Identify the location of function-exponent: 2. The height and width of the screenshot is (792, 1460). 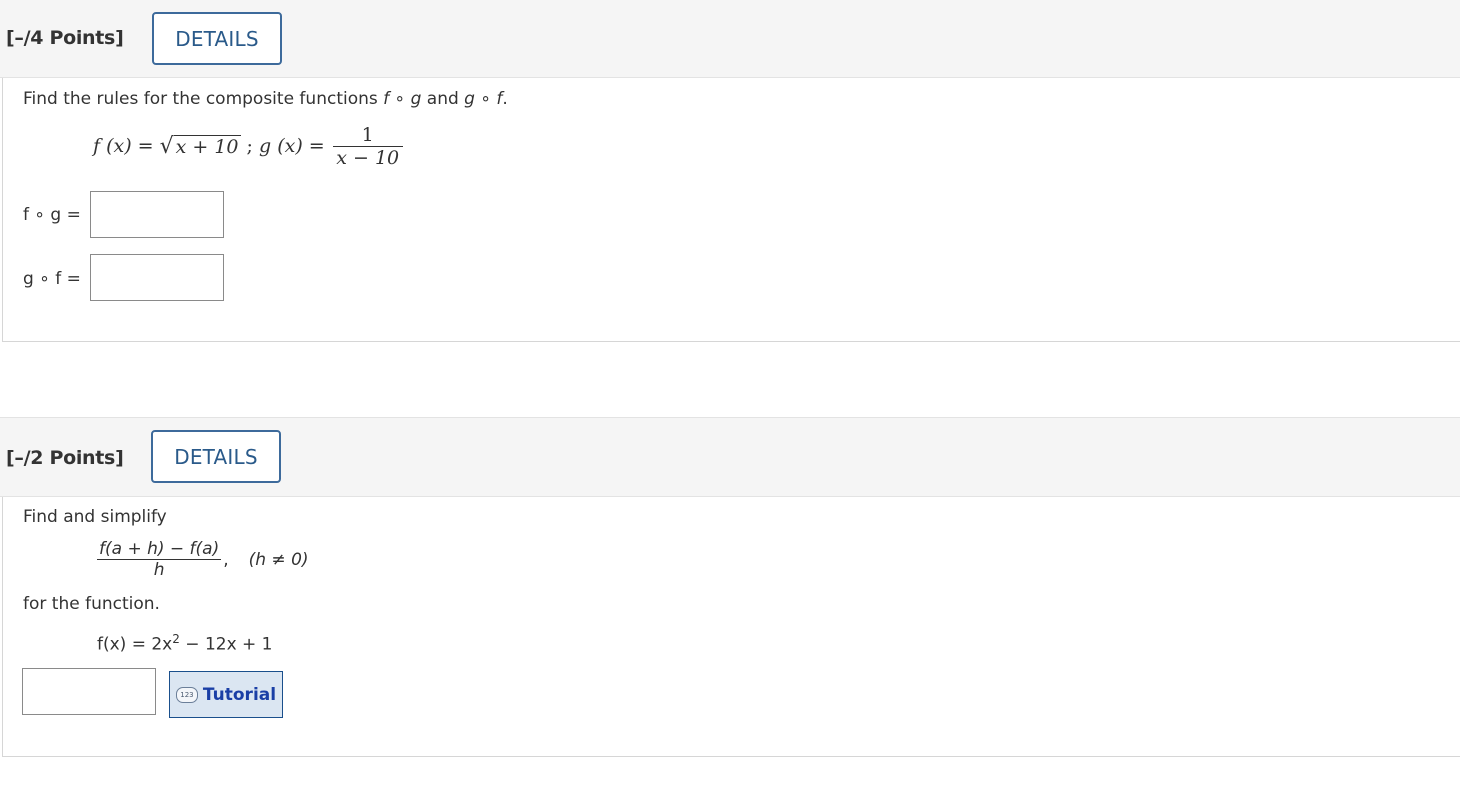
(176, 639).